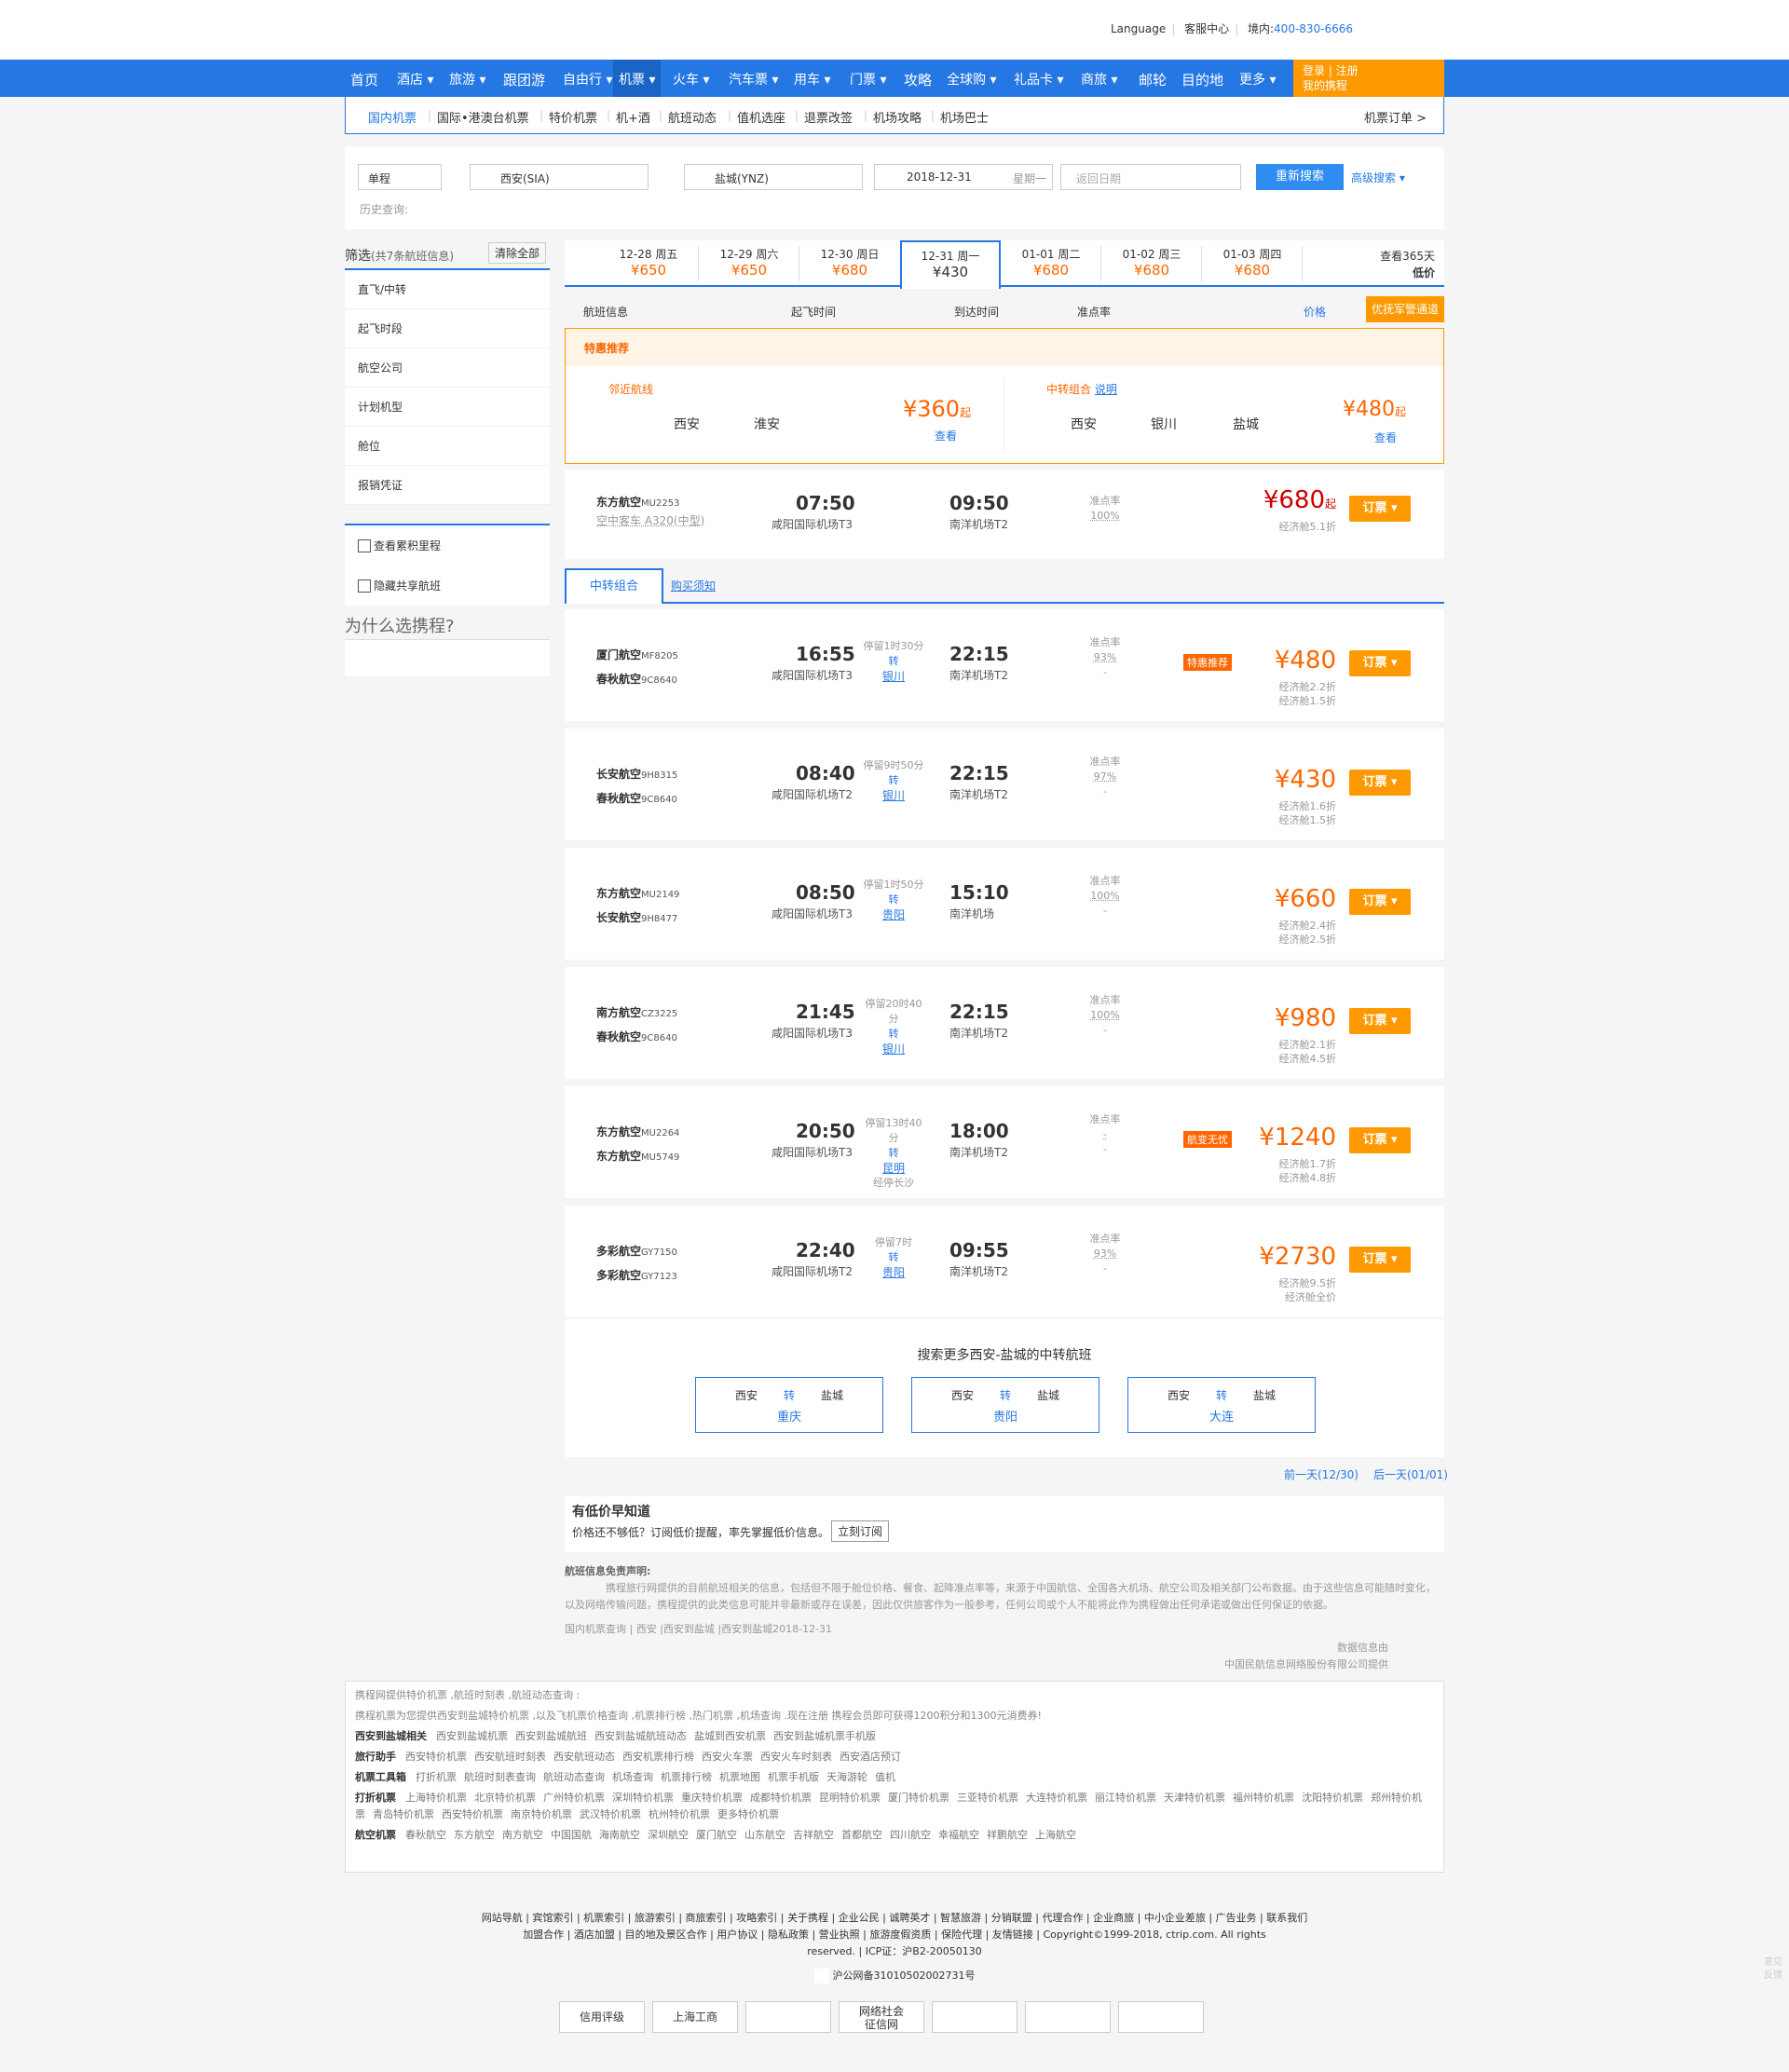 The width and height of the screenshot is (1789, 2072). Describe the element at coordinates (1151, 263) in the screenshot. I see `date-tab-5: 01-02 周三 ¥680` at that location.